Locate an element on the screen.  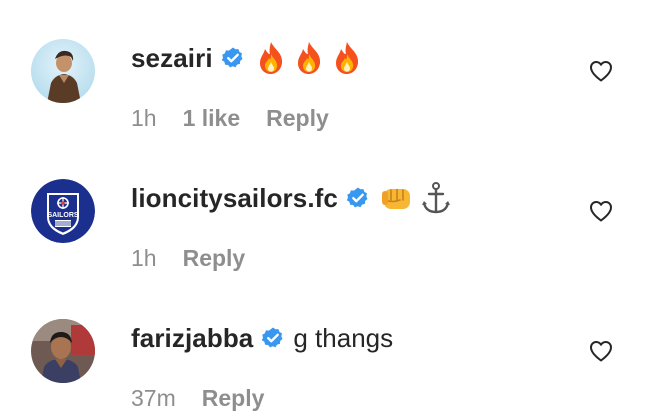
like-count-link: 1 like is located at coordinates (212, 118).